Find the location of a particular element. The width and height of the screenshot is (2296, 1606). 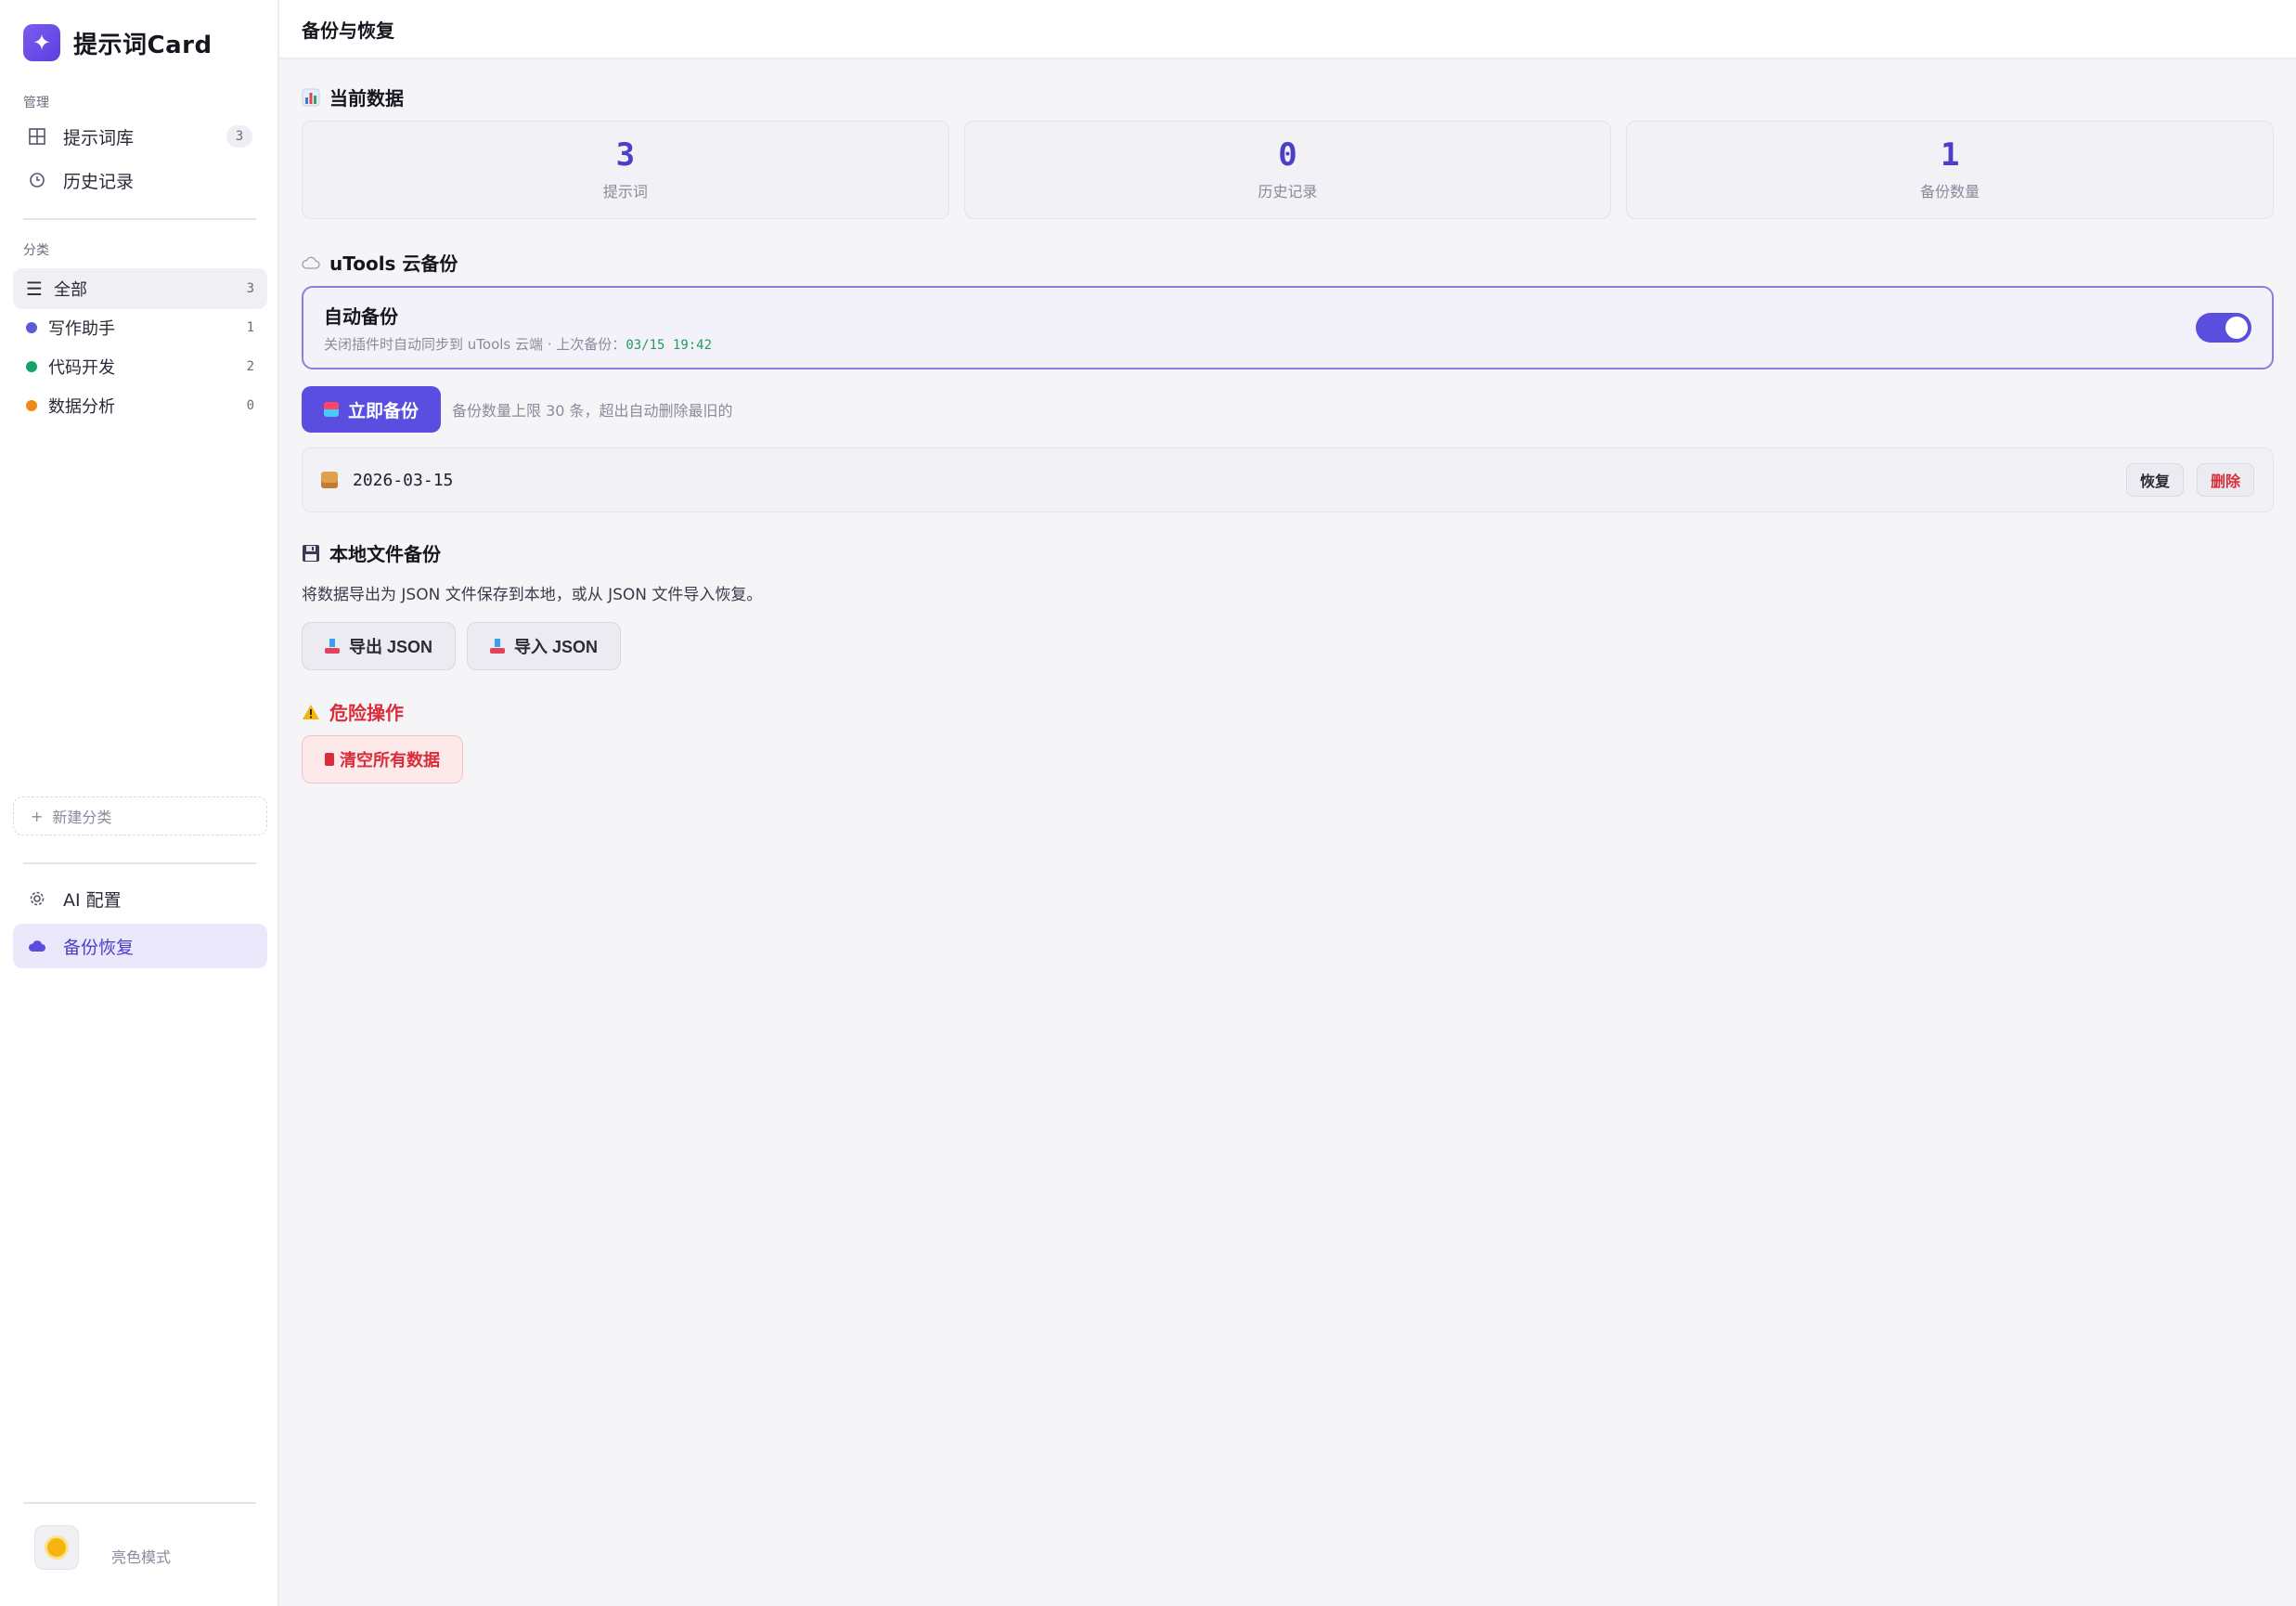

section-local-backup: 本地文件备份 is located at coordinates (371, 552).